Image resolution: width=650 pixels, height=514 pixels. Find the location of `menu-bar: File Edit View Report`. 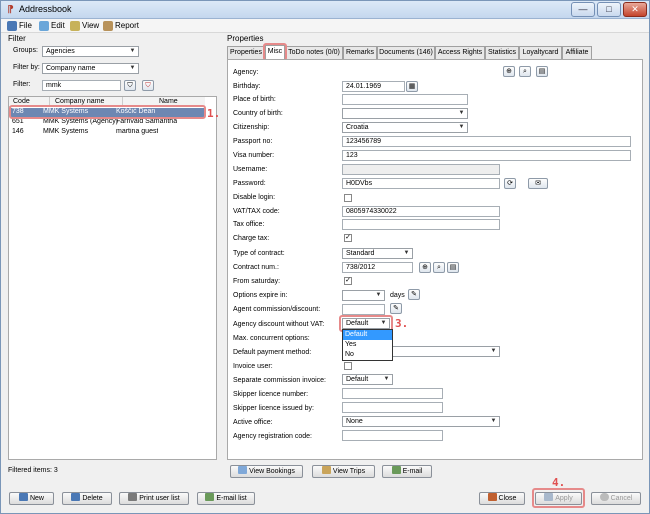

menu-bar: File Edit View Report is located at coordinates (325, 26).